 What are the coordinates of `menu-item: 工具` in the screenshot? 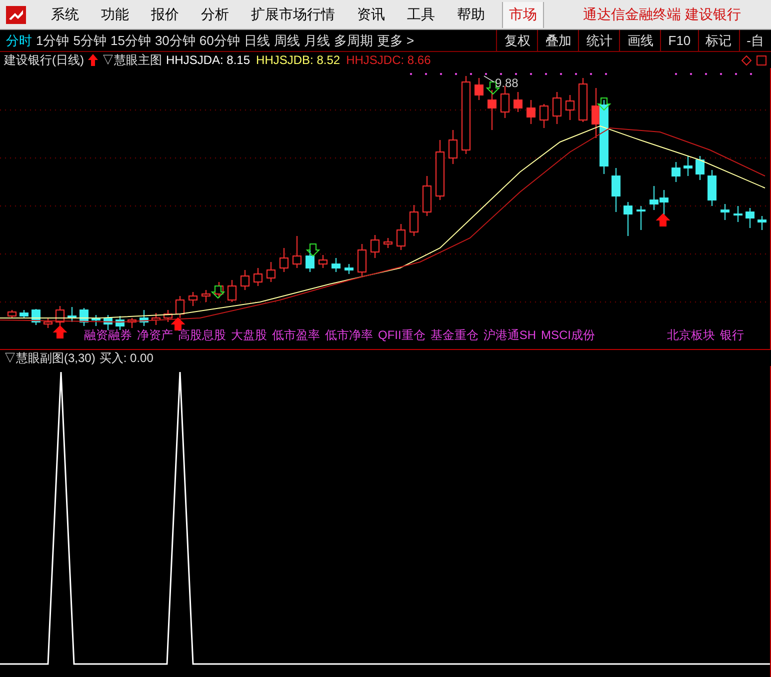 It's located at (421, 14).